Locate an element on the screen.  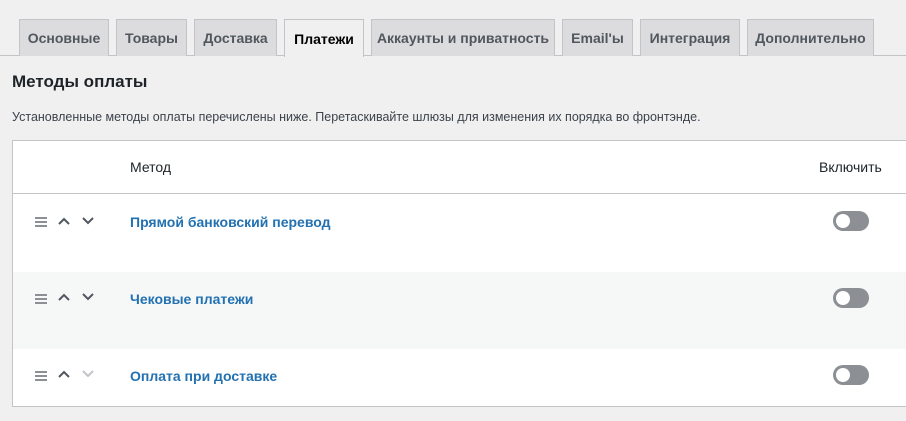
method-link: Прямой банковский перевод is located at coordinates (230, 222).